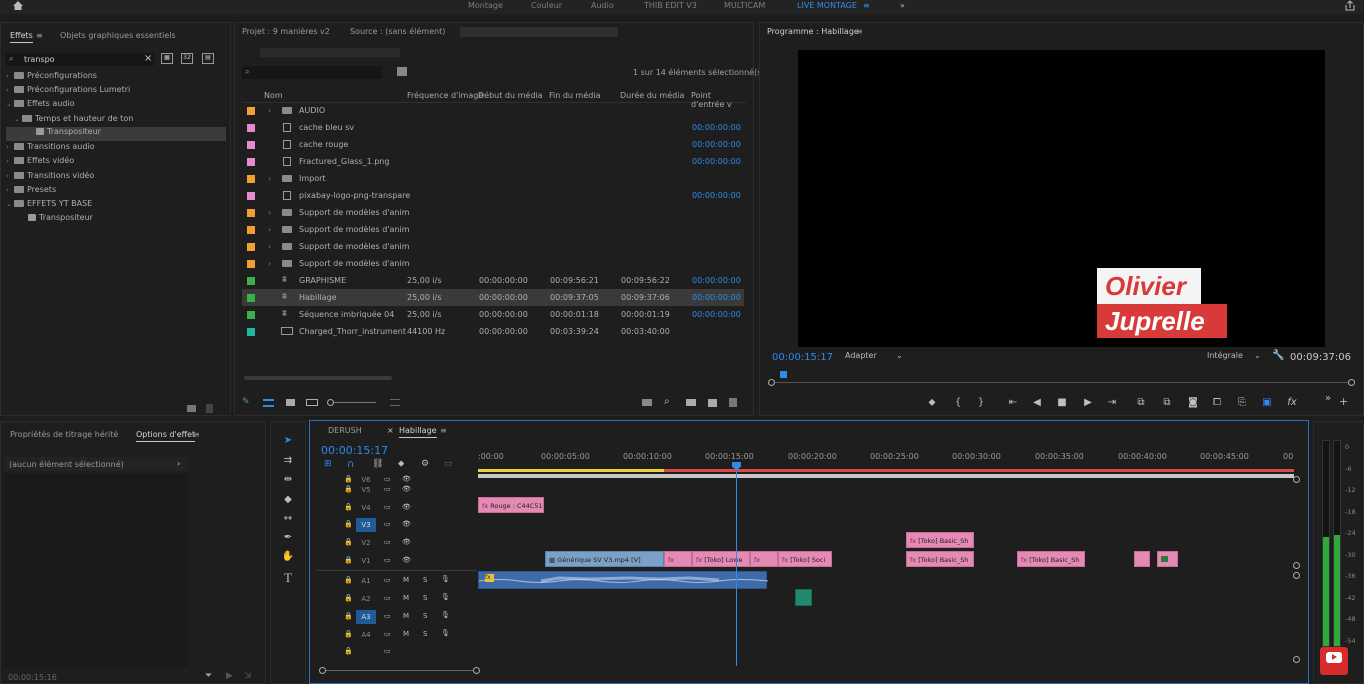 The image size is (1364, 684). What do you see at coordinates (1051, 559) in the screenshot?
I see `clip-toko-basic-v1b: fx [Toko] Basic_Sh` at bounding box center [1051, 559].